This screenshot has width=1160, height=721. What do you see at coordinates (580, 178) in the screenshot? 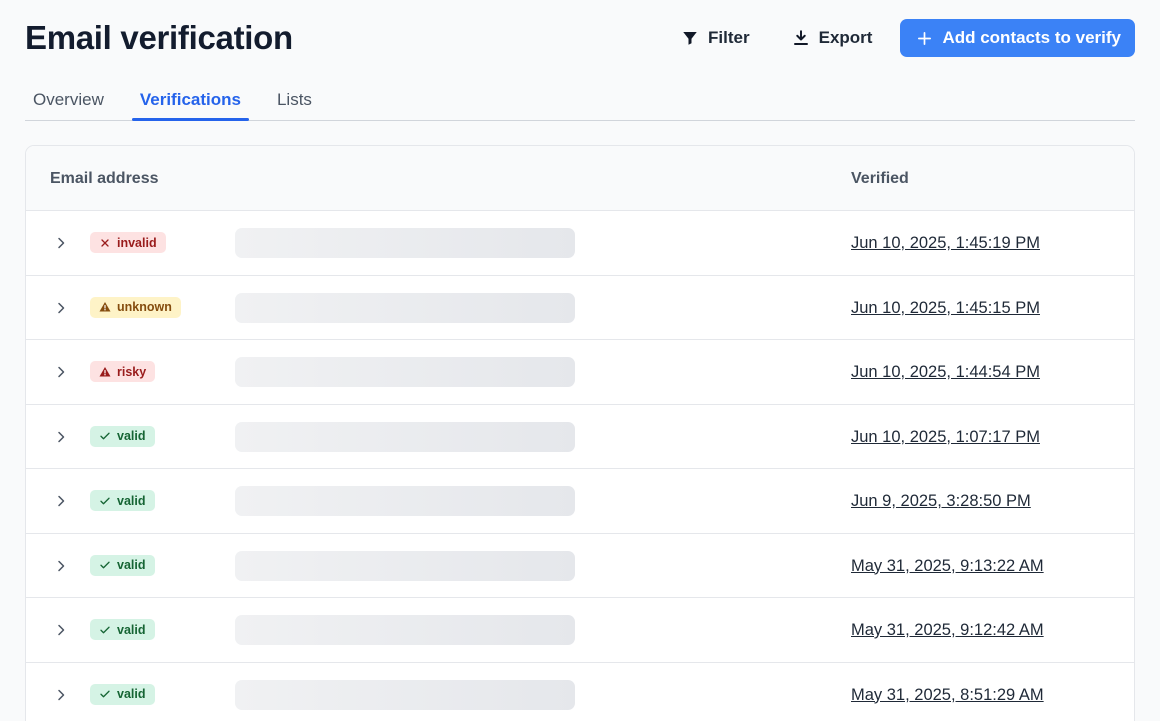
I see `table-header: Email address Verified` at bounding box center [580, 178].